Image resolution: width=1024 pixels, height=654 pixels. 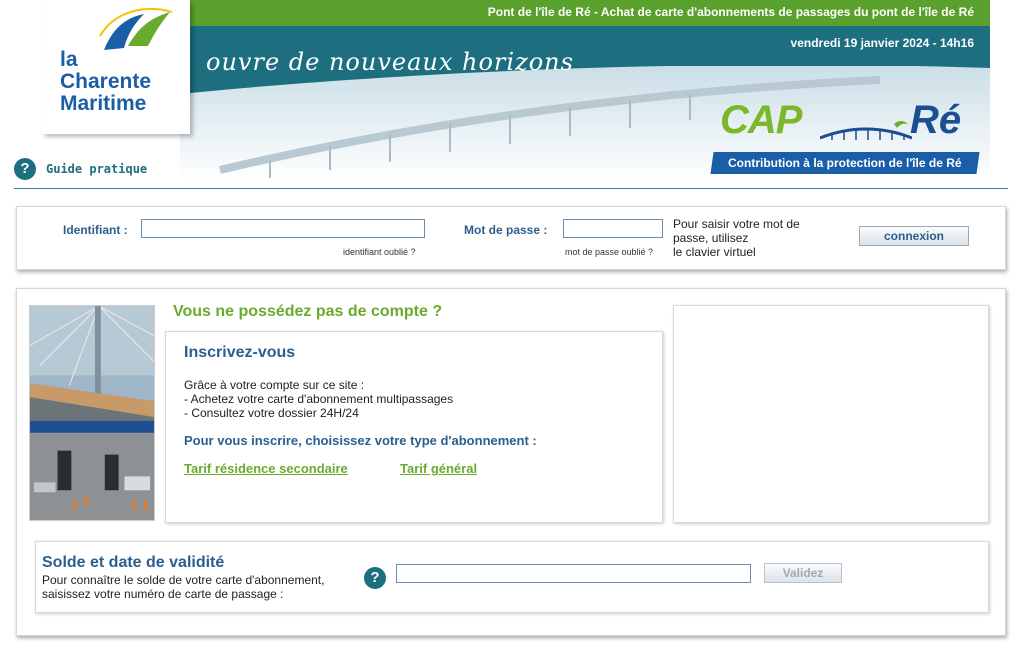 I want to click on password-input, so click(x=613, y=228).